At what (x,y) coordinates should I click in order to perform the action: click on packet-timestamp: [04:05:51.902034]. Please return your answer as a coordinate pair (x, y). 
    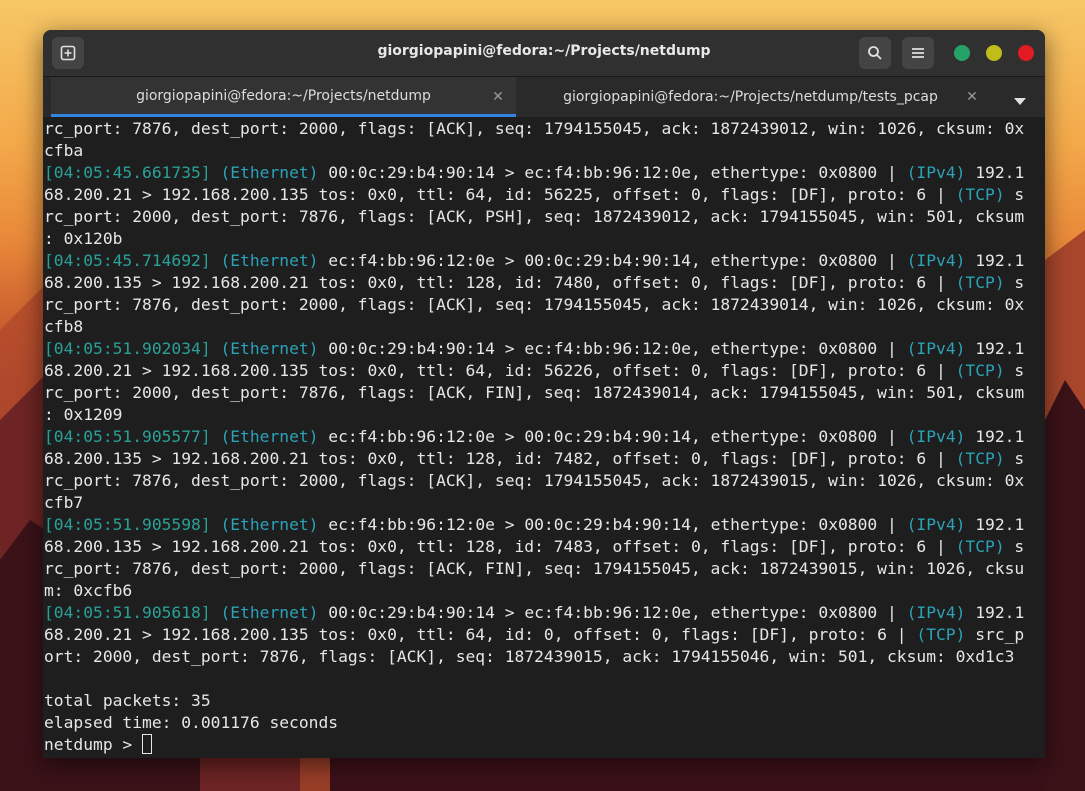
    Looking at the image, I should click on (127, 348).